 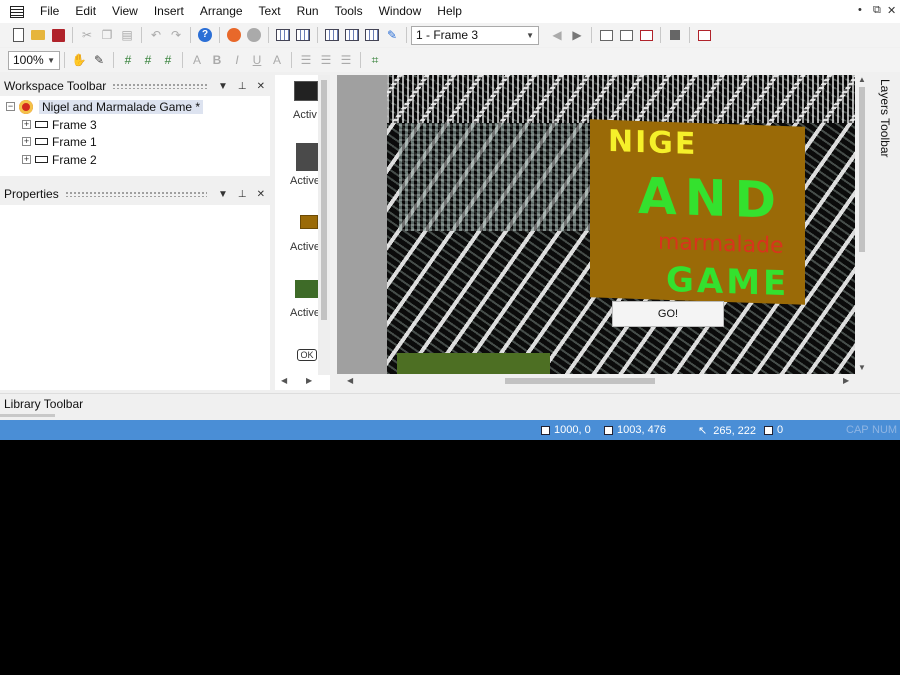 What do you see at coordinates (197, 60) in the screenshot?
I see `font-icon: A` at bounding box center [197, 60].